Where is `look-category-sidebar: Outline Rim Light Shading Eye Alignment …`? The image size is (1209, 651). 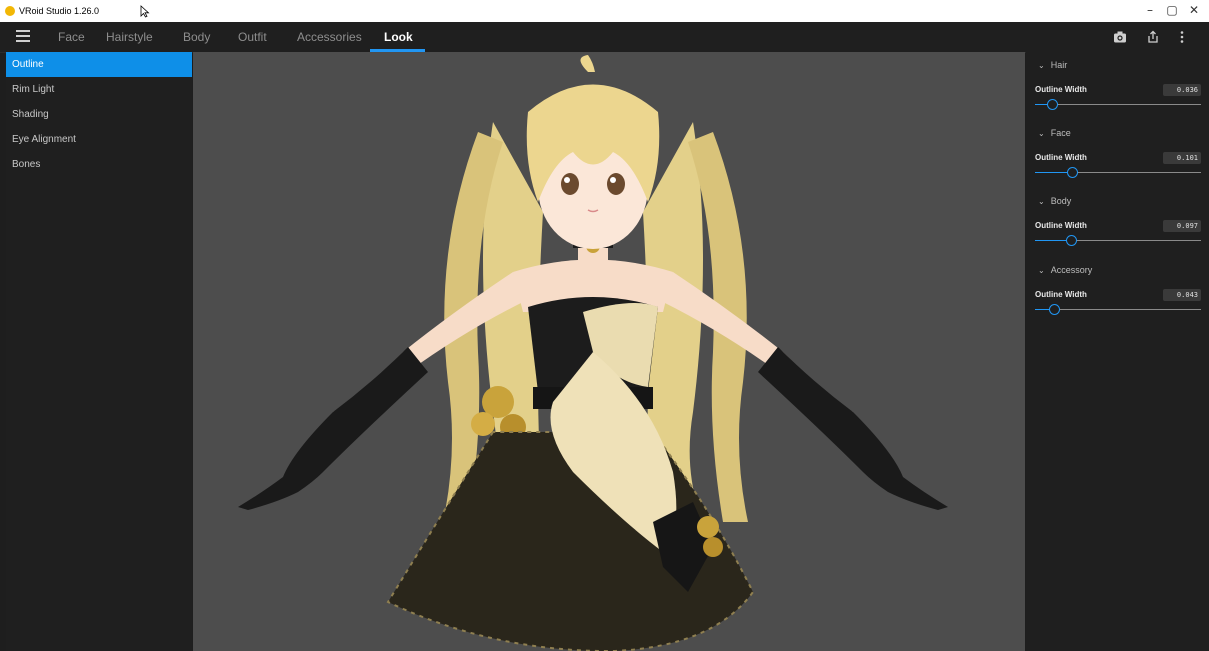 look-category-sidebar: Outline Rim Light Shading Eye Alignment … is located at coordinates (99, 351).